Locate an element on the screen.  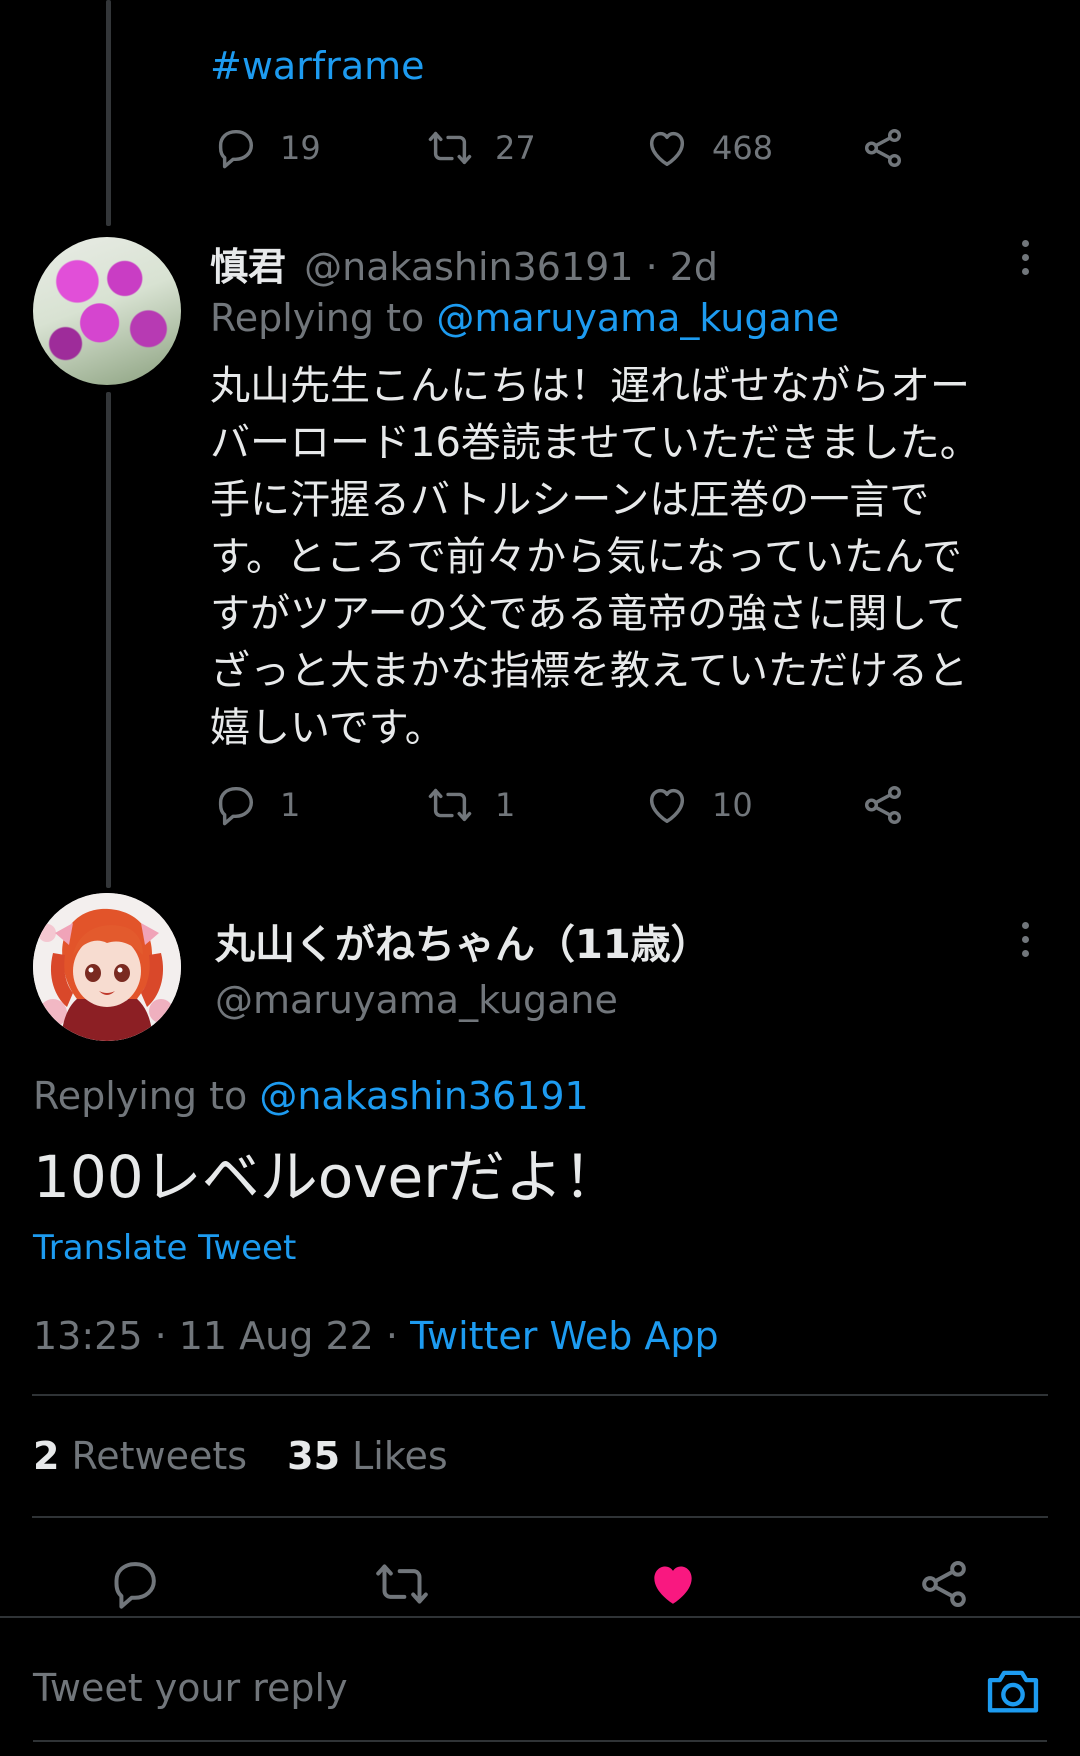
reply-count: 19 is located at coordinates (300, 148).